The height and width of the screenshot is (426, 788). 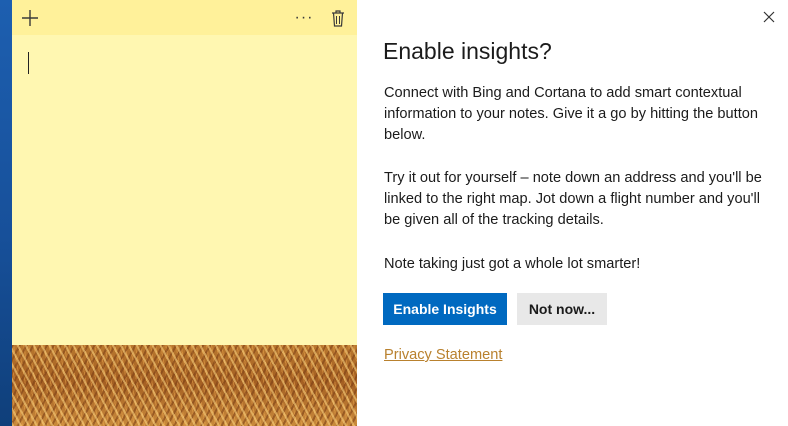 I want to click on note-toolbar: ···, so click(x=184, y=17).